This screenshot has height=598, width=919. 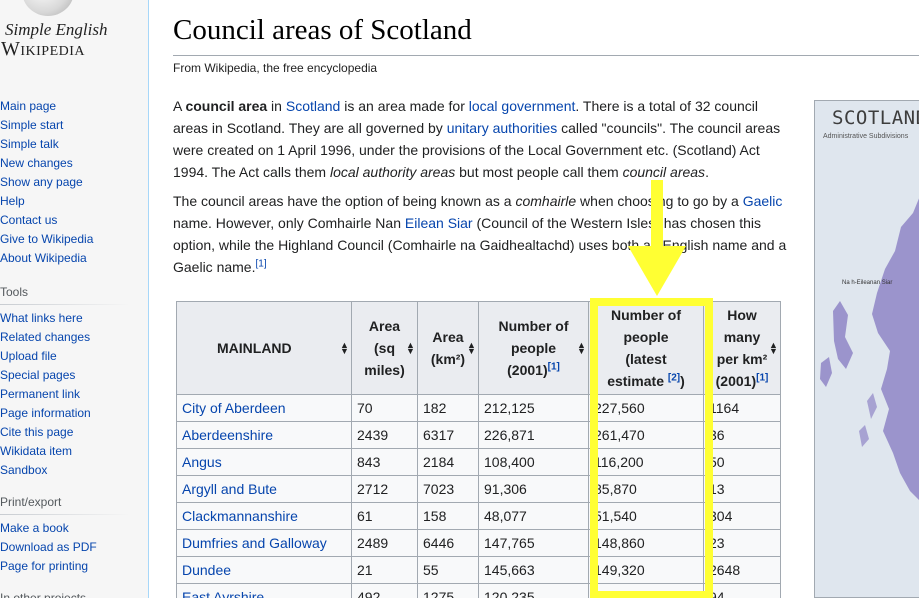 I want to click on table-row: Dundee 21 55 145,663 149,320 2648, so click(x=478, y=570).